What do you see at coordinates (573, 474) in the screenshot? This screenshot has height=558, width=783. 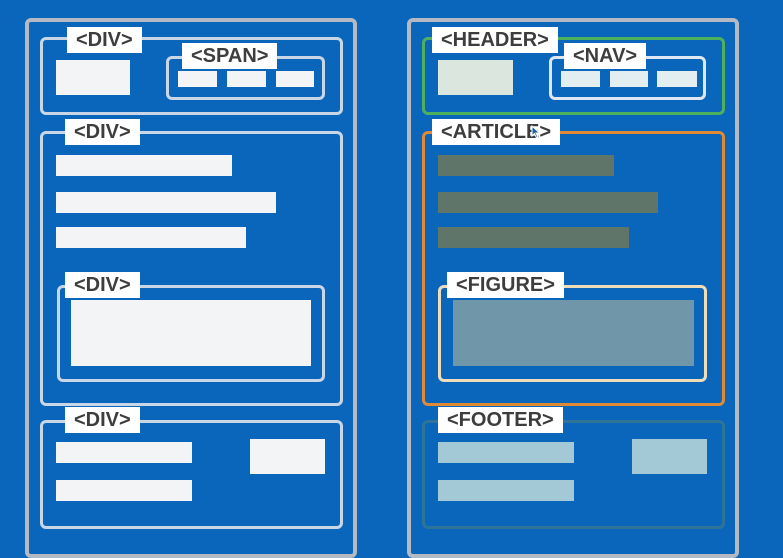 I see `semantic-footer-box` at bounding box center [573, 474].